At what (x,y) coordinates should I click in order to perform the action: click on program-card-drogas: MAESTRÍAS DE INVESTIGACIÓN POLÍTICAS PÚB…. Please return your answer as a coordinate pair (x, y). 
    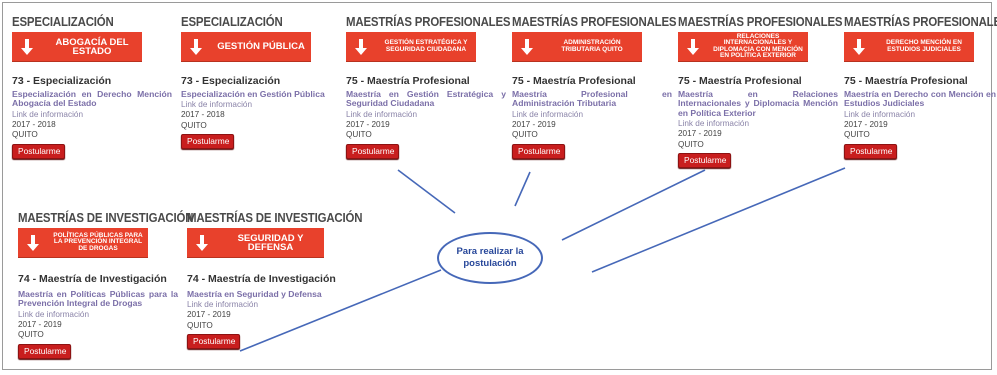
    Looking at the image, I should click on (106, 284).